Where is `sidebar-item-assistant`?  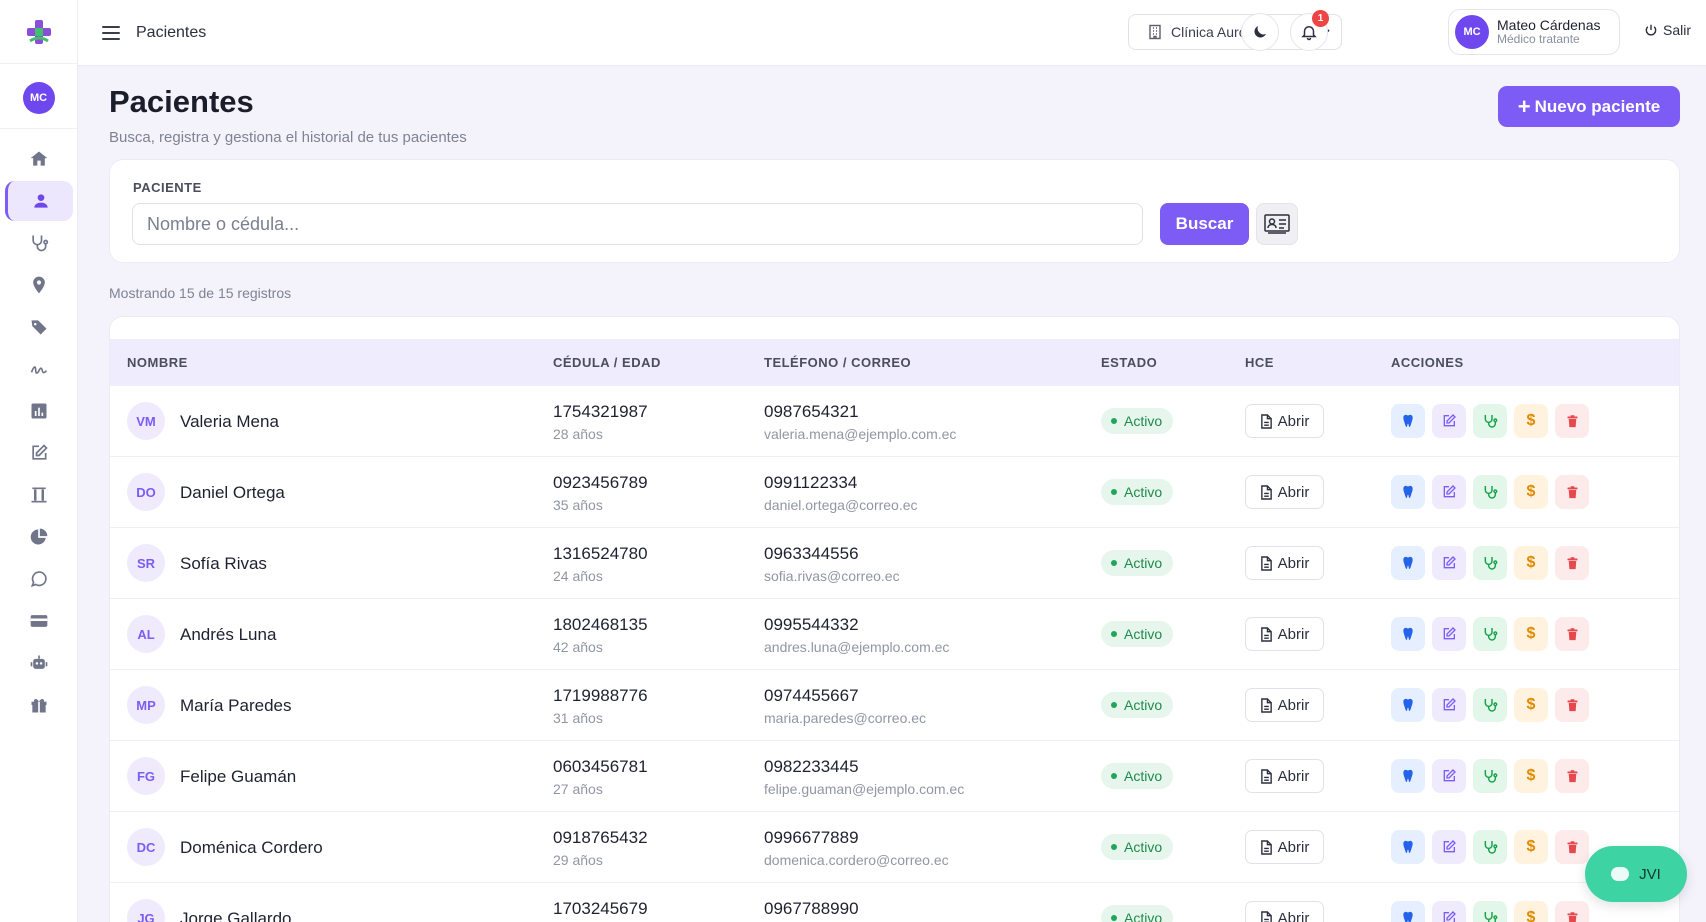
sidebar-item-assistant is located at coordinates (39, 663).